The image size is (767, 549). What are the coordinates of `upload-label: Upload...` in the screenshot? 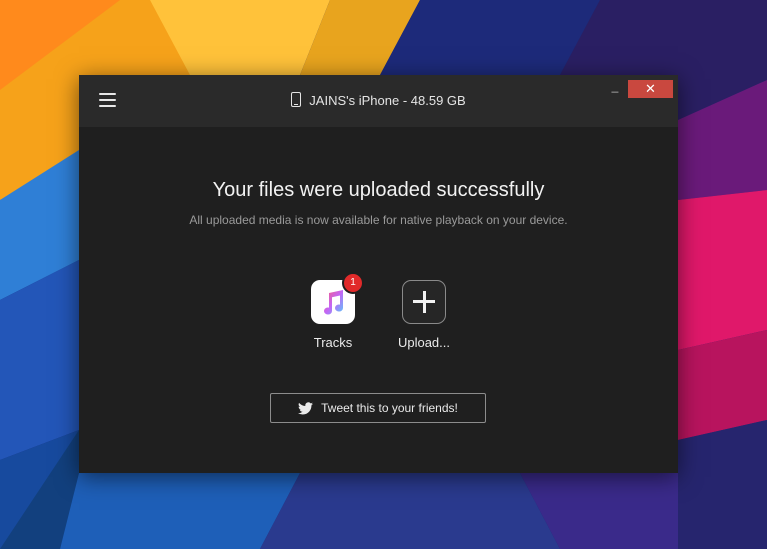 It's located at (424, 342).